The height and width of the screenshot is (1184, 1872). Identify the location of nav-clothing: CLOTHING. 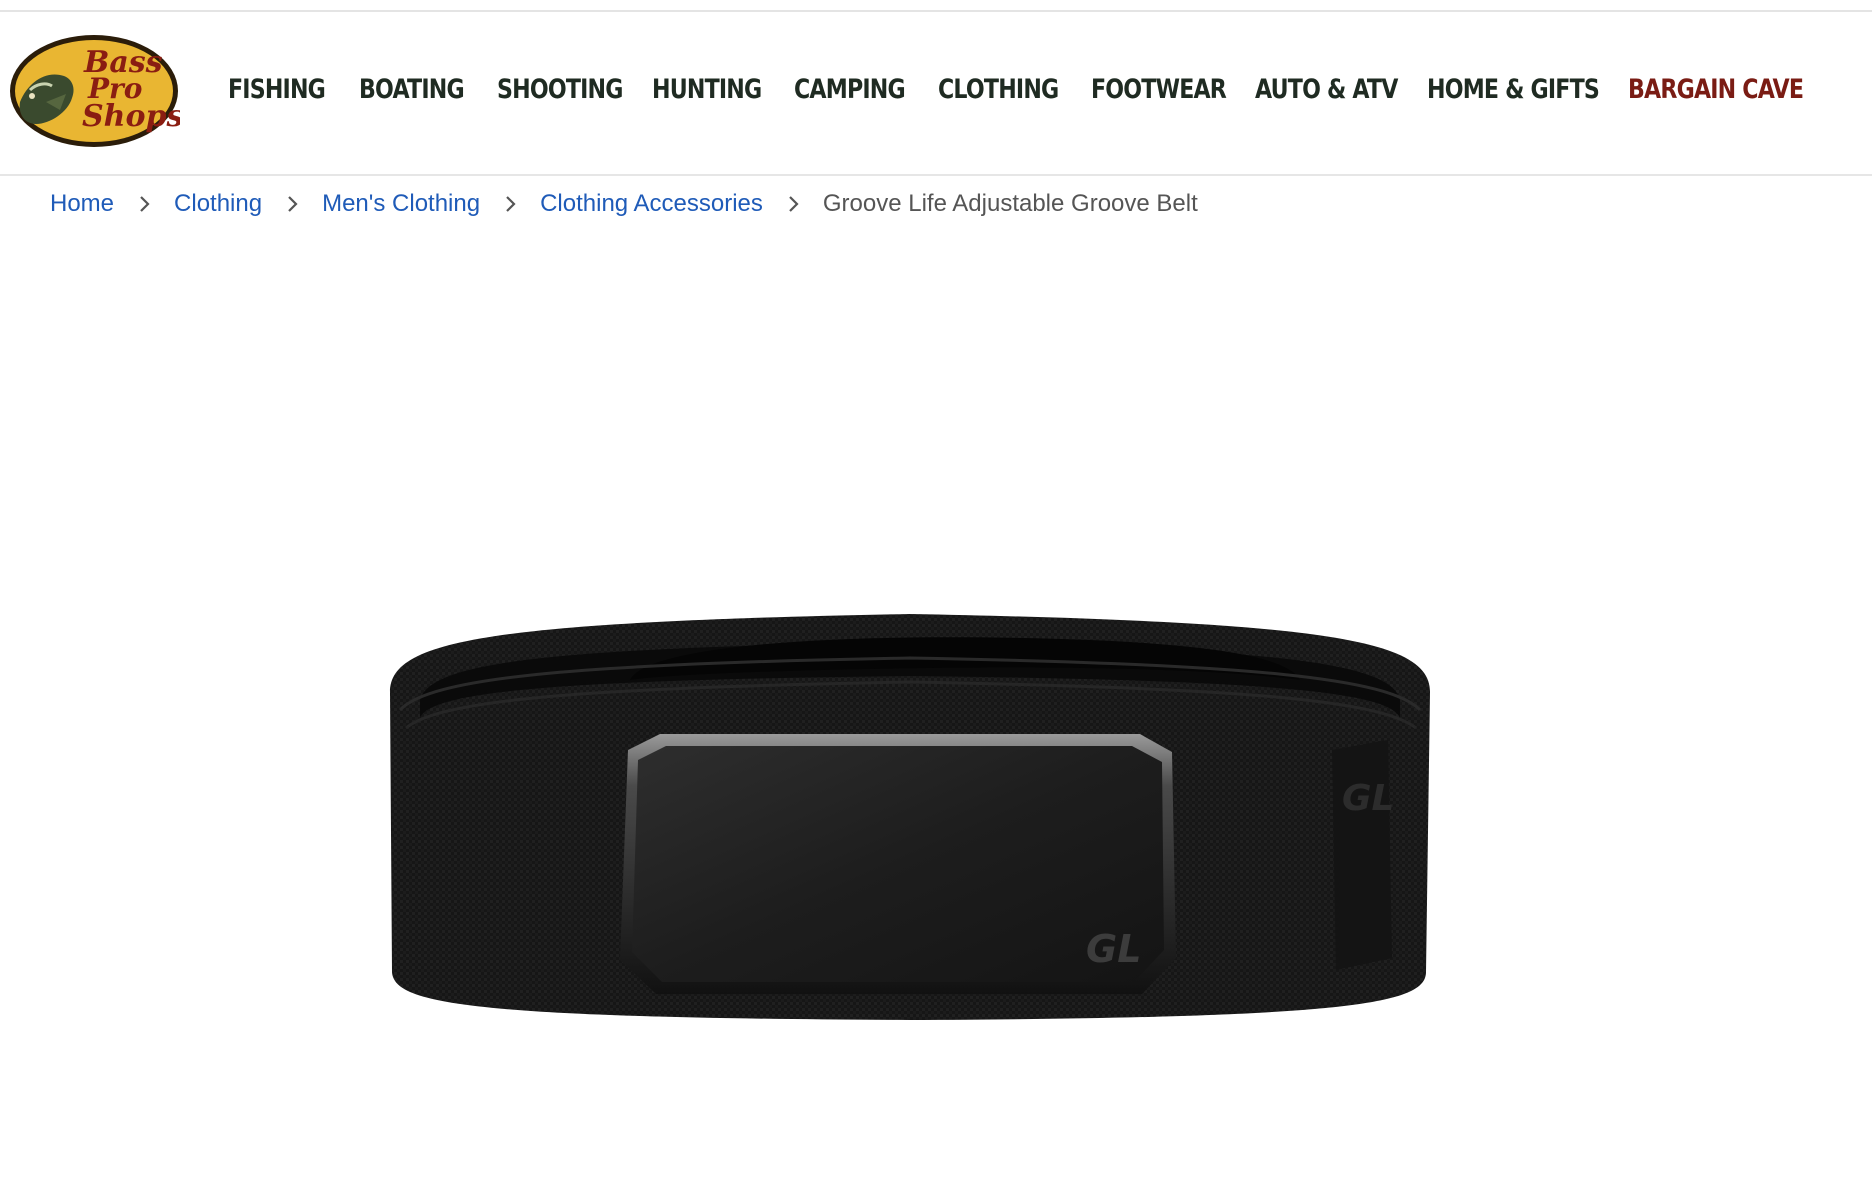
(998, 89).